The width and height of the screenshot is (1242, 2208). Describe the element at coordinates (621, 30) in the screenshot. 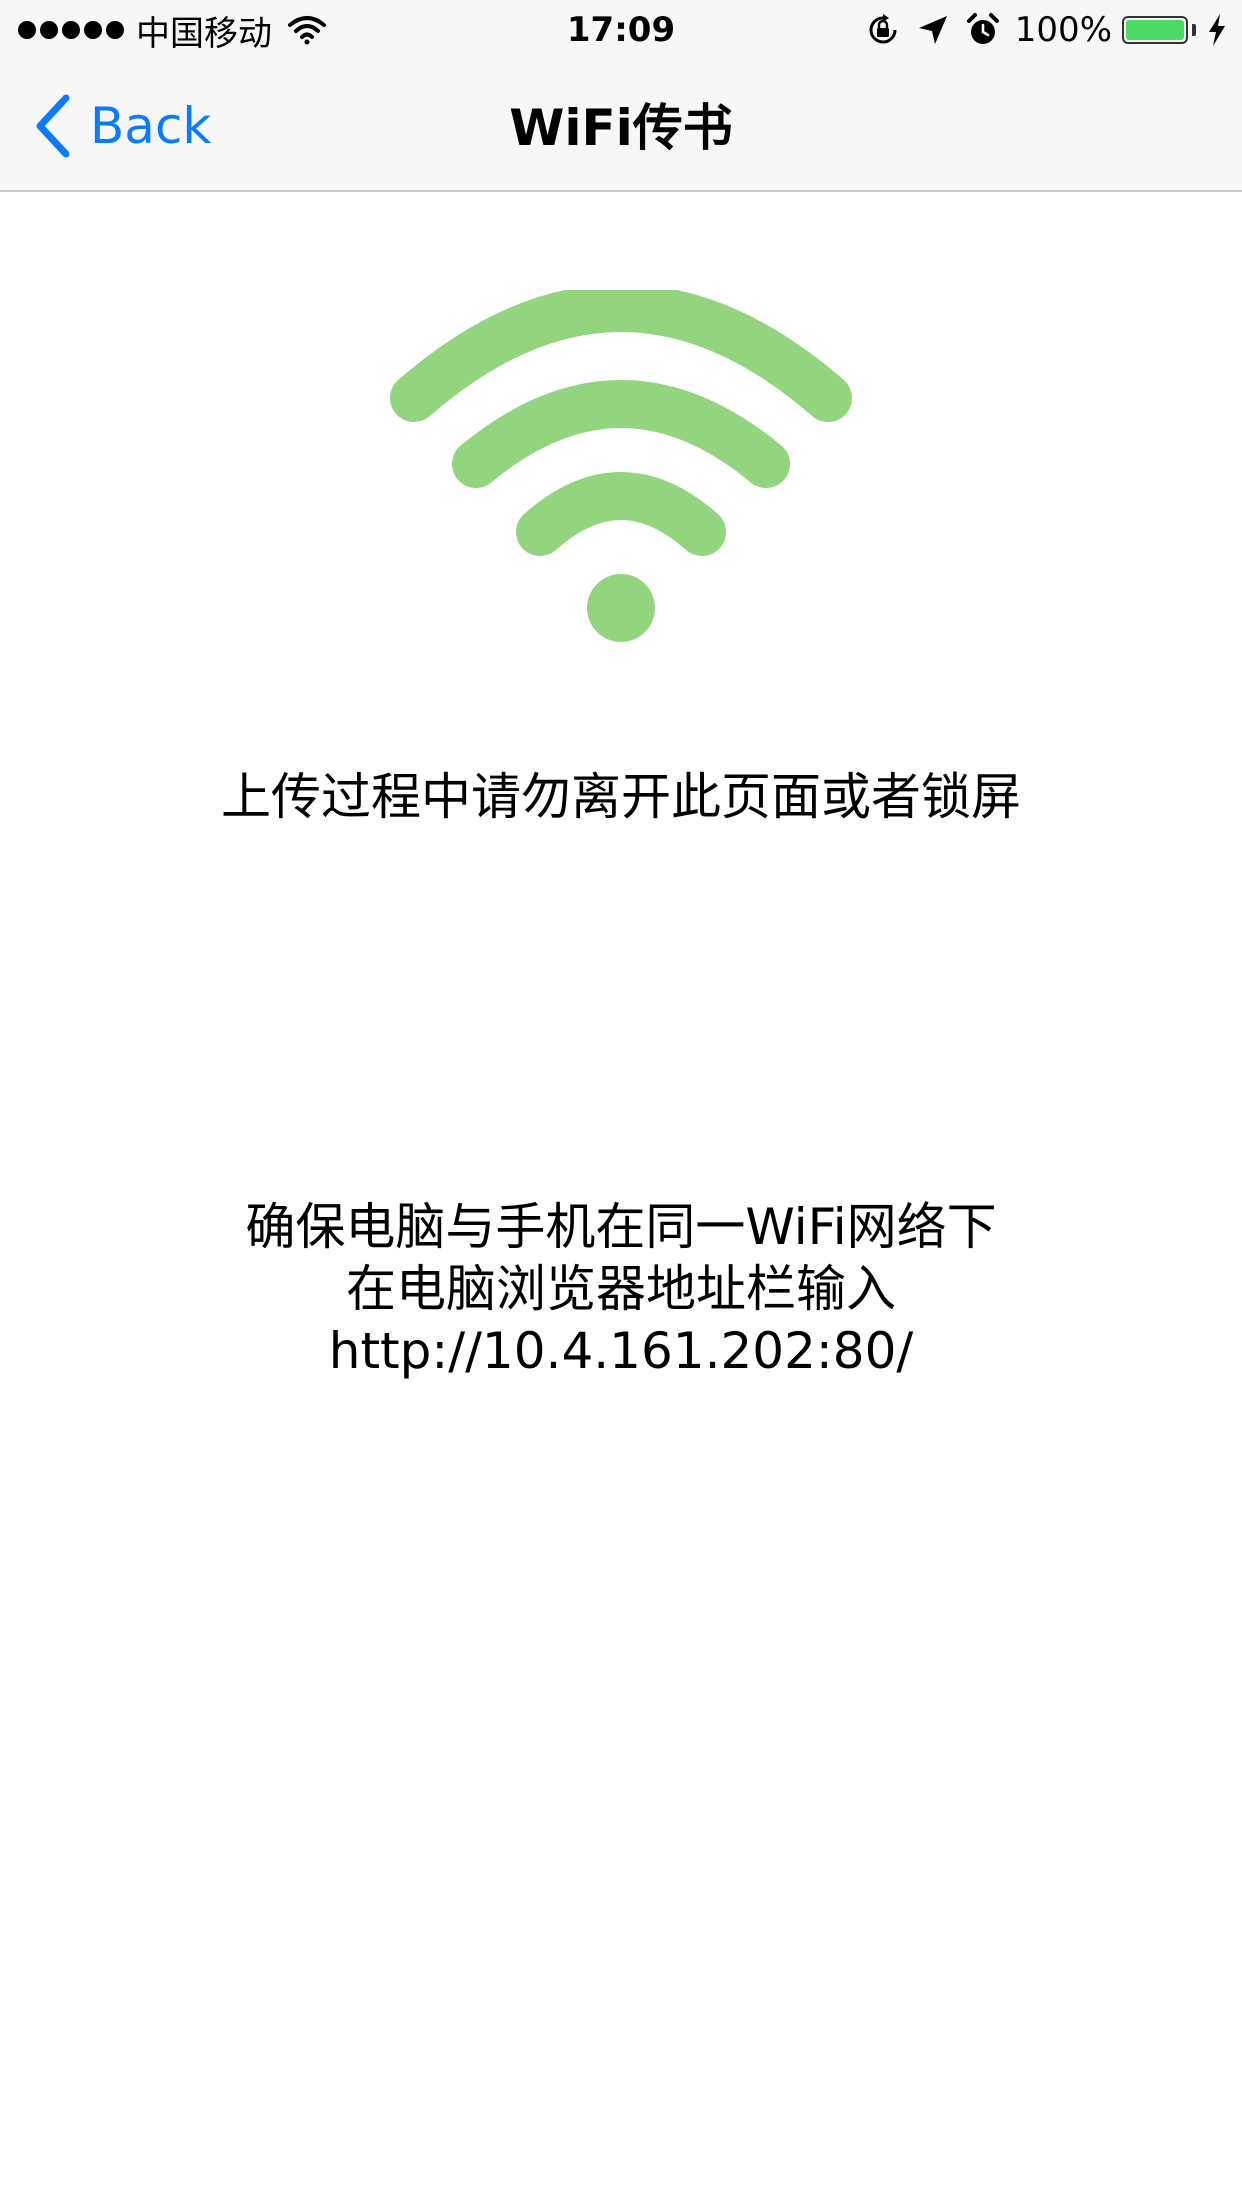

I see `status-bar: 中国移动 17:09 100%` at that location.